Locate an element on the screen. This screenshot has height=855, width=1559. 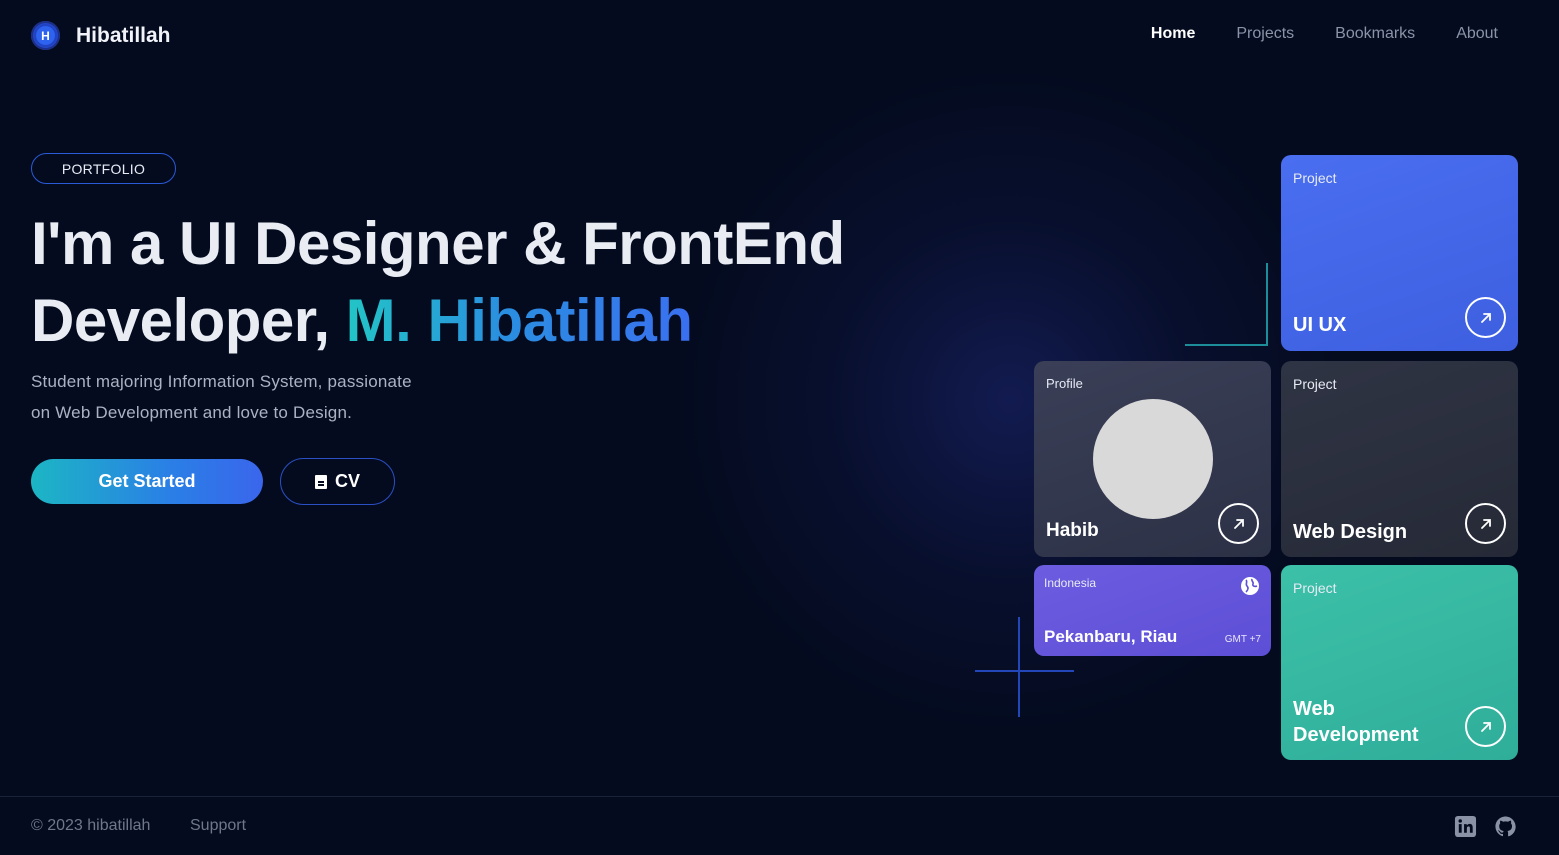
brand-name: Hibatillah is located at coordinates (123, 35).